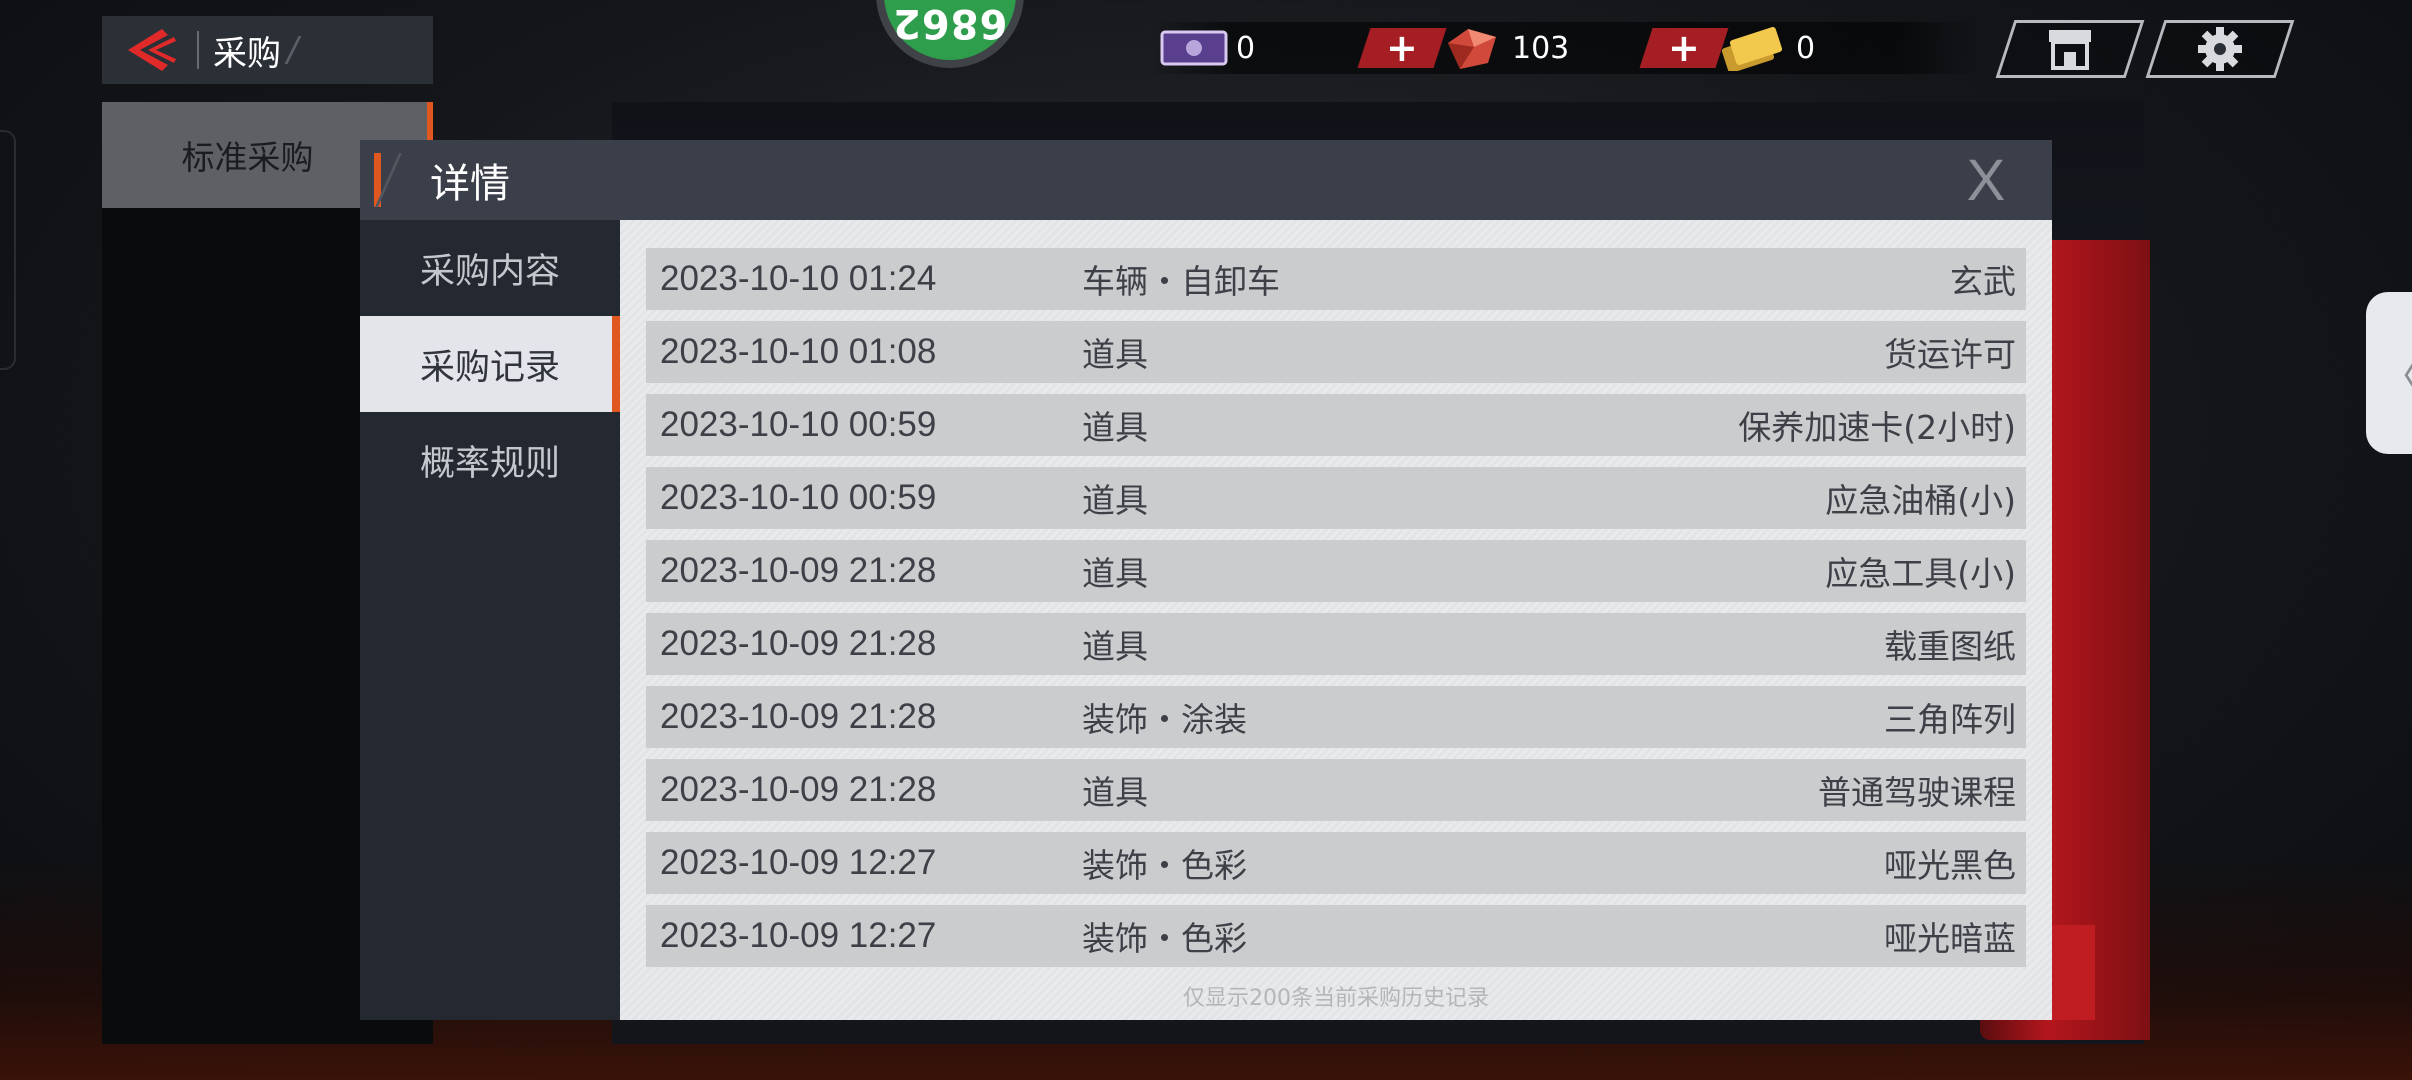  I want to click on currency-coupon: 0, so click(1767, 48).